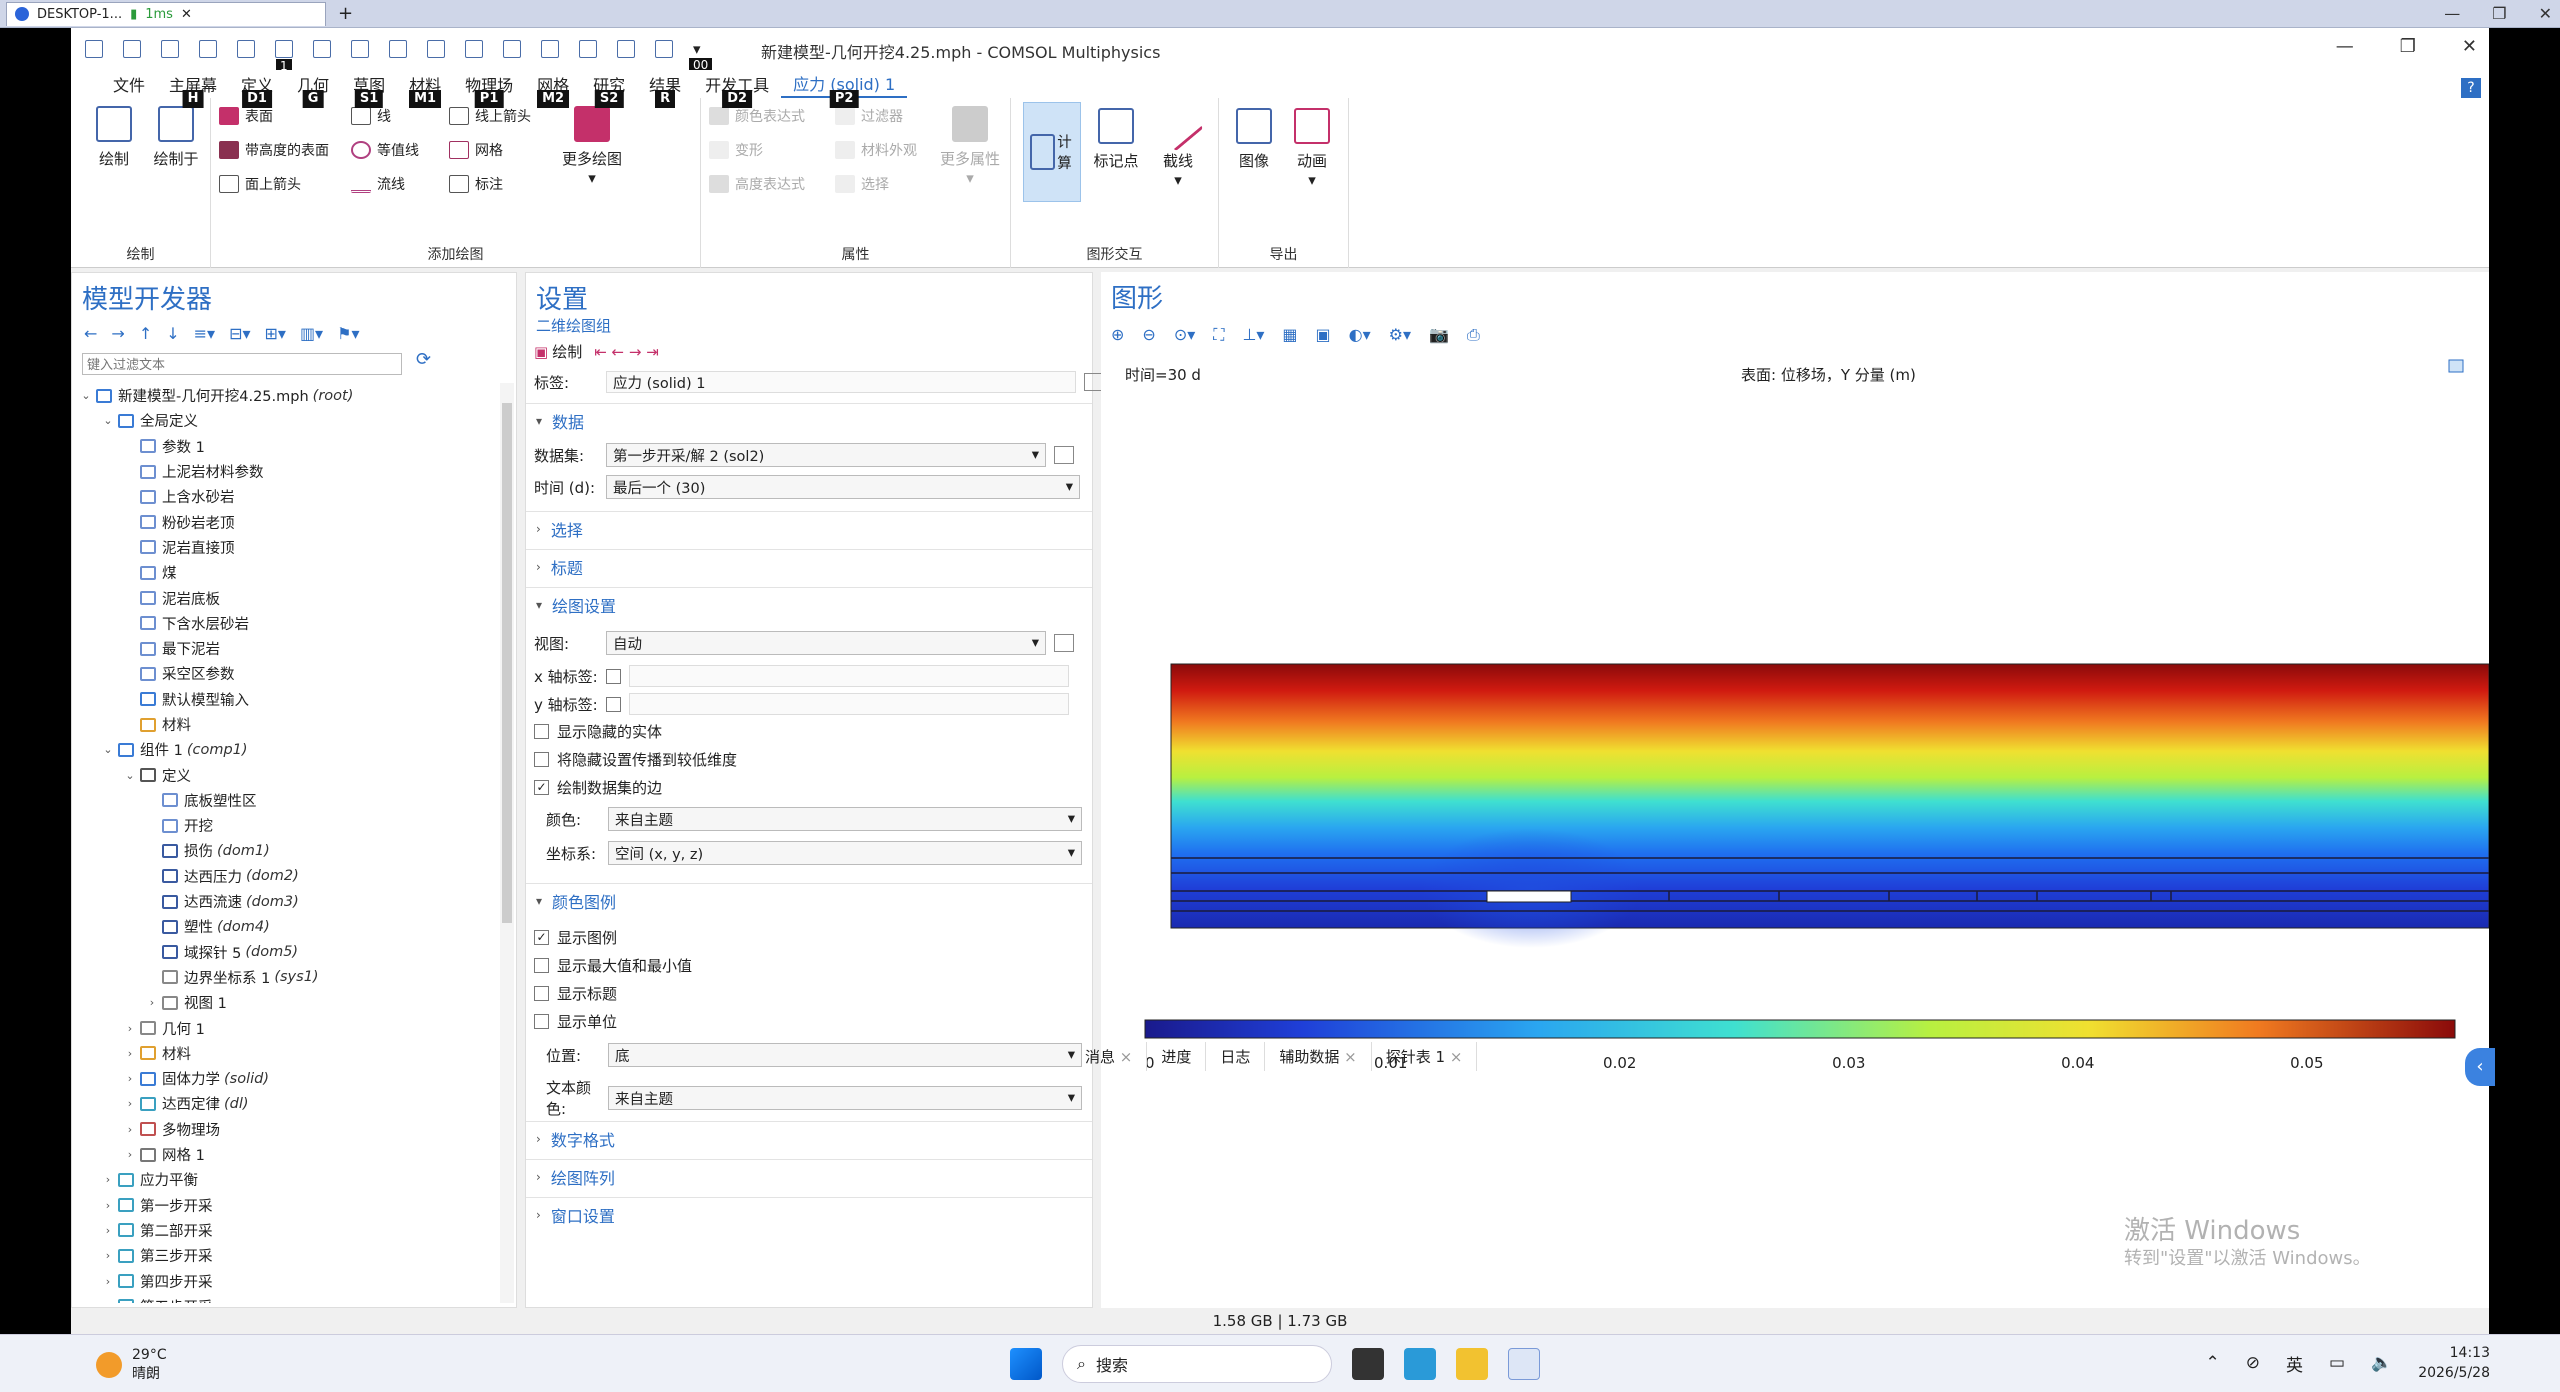 The image size is (2560, 1392). What do you see at coordinates (290, 1298) in the screenshot?
I see `tree-node: › 第五步开采` at bounding box center [290, 1298].